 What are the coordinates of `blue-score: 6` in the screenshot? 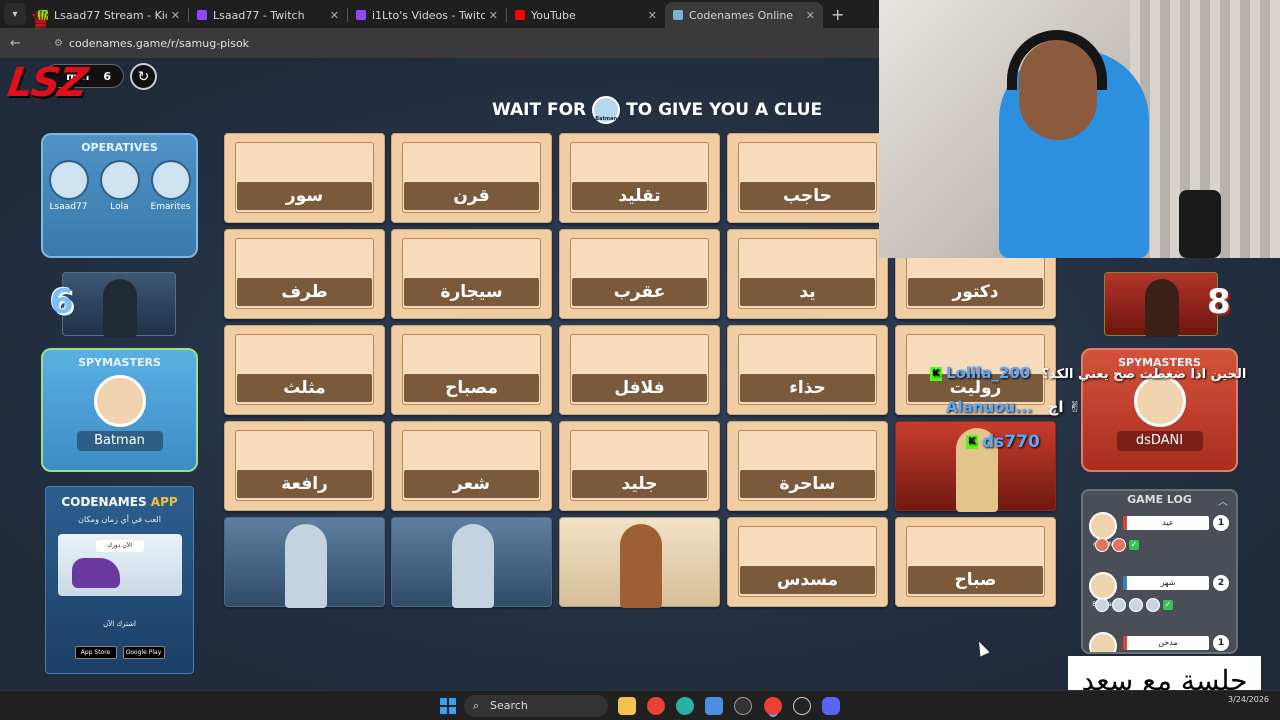 It's located at (62, 302).